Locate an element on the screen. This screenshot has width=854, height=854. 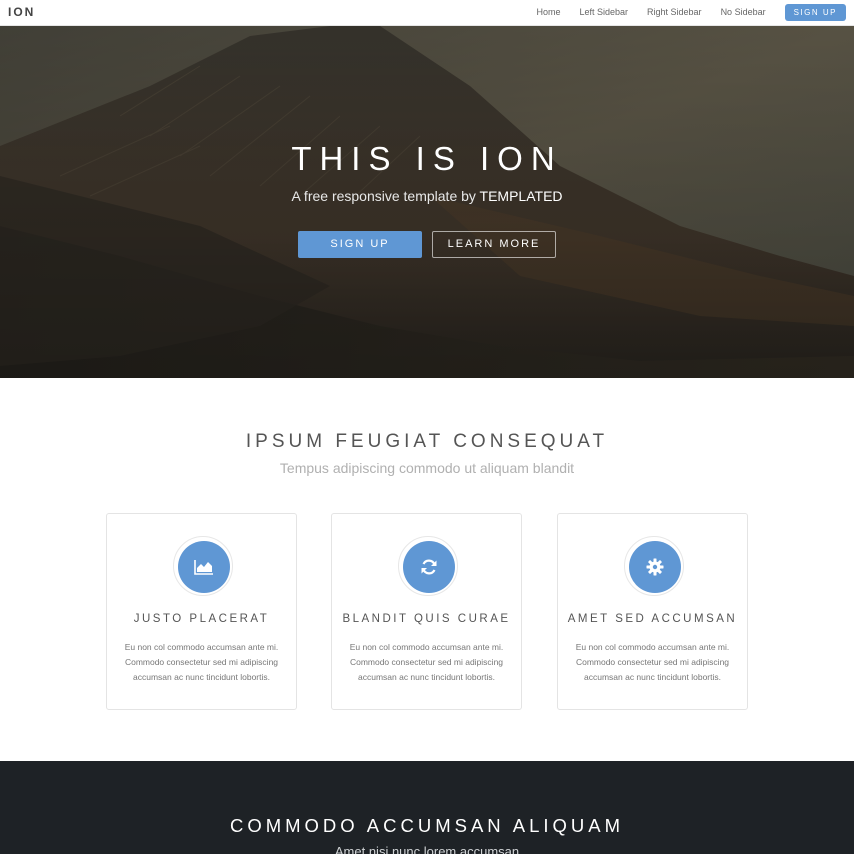
hero-subtitle-brand: TEMPLATED is located at coordinates (521, 196).